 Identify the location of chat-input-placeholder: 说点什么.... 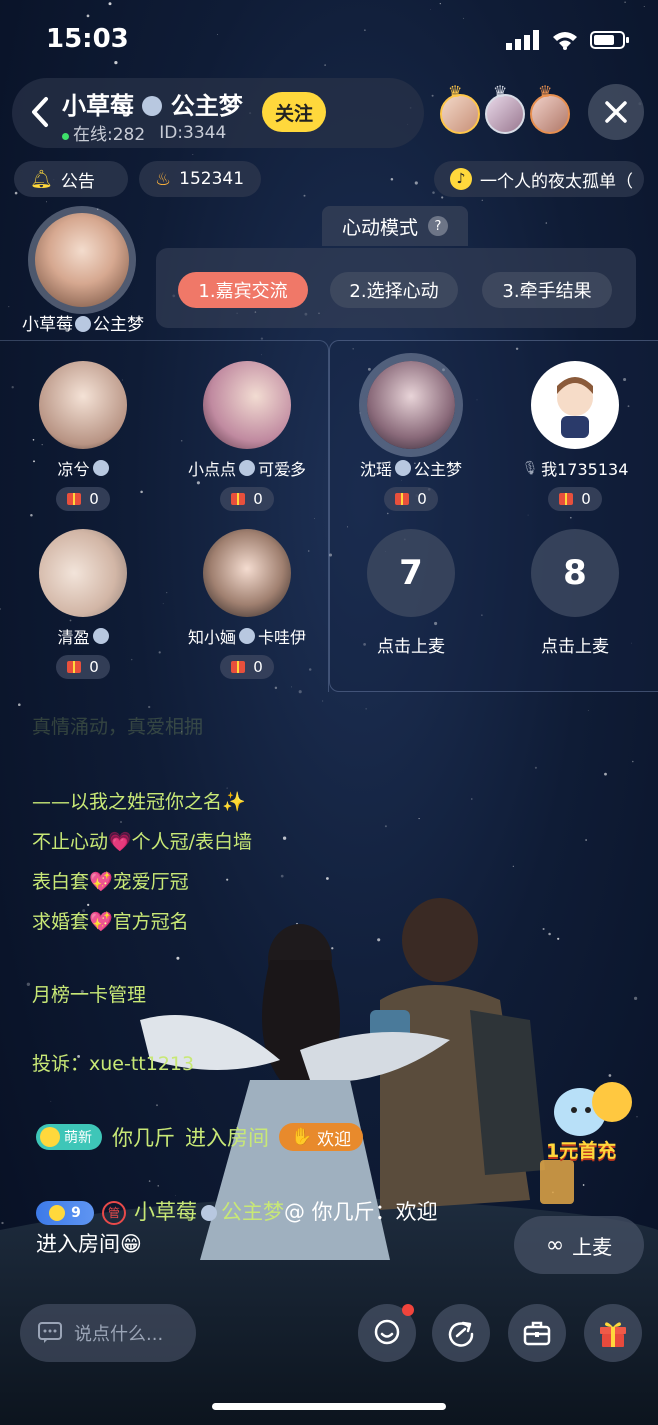
(119, 1334).